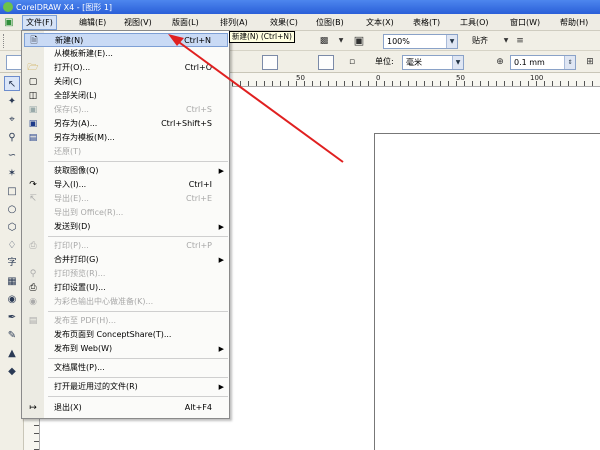 The image size is (600, 450). I want to click on menu-file: 文件(F), so click(39, 22).